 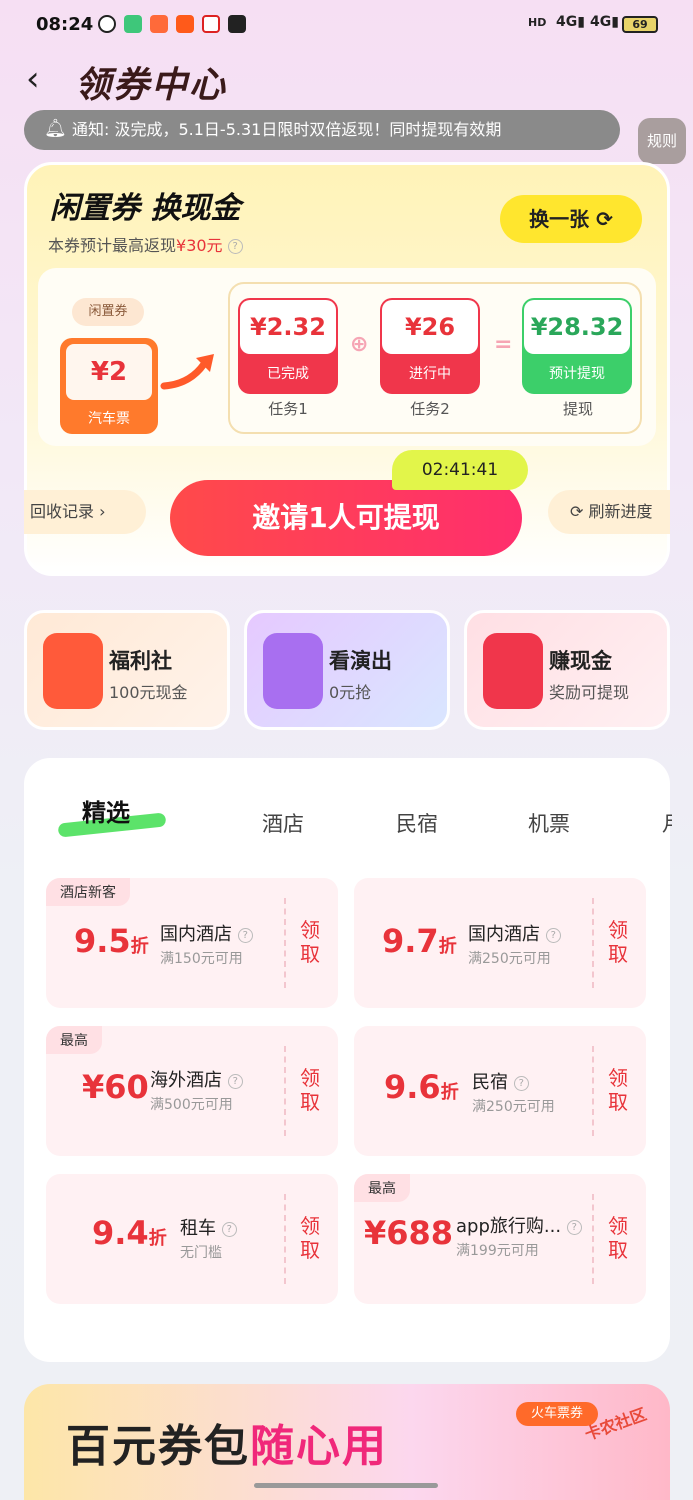 I want to click on arrow-icon, so click(x=187, y=372).